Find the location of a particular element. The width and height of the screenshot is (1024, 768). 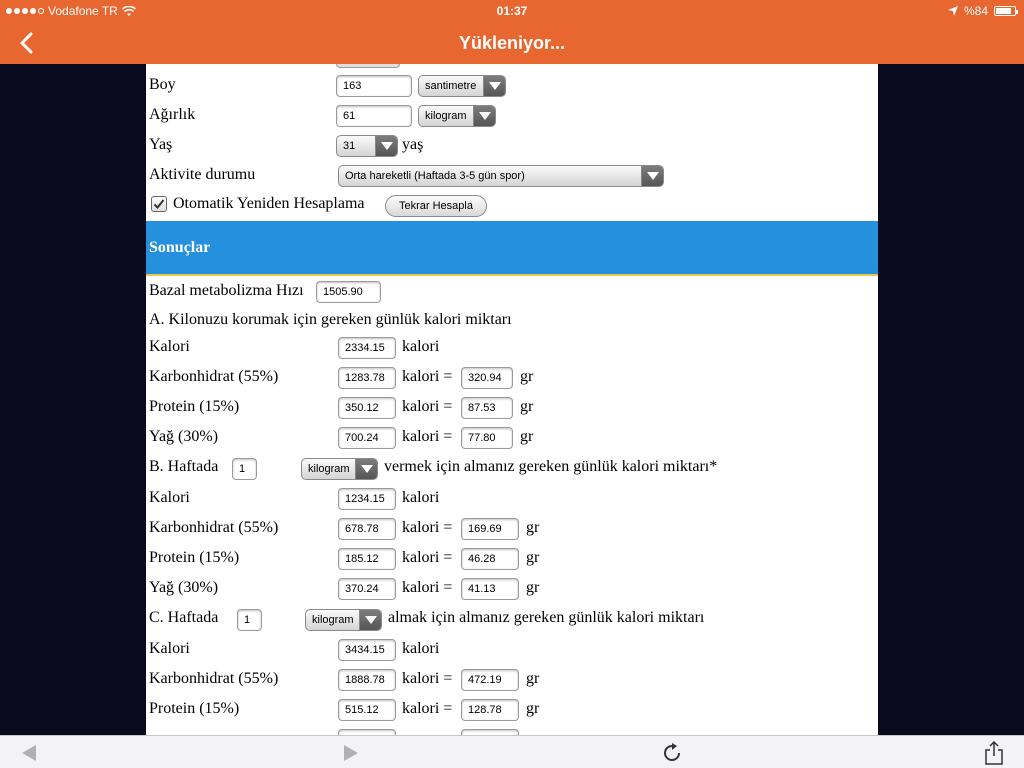

section-a-fat-kcal: 700.24 is located at coordinates (367, 438).